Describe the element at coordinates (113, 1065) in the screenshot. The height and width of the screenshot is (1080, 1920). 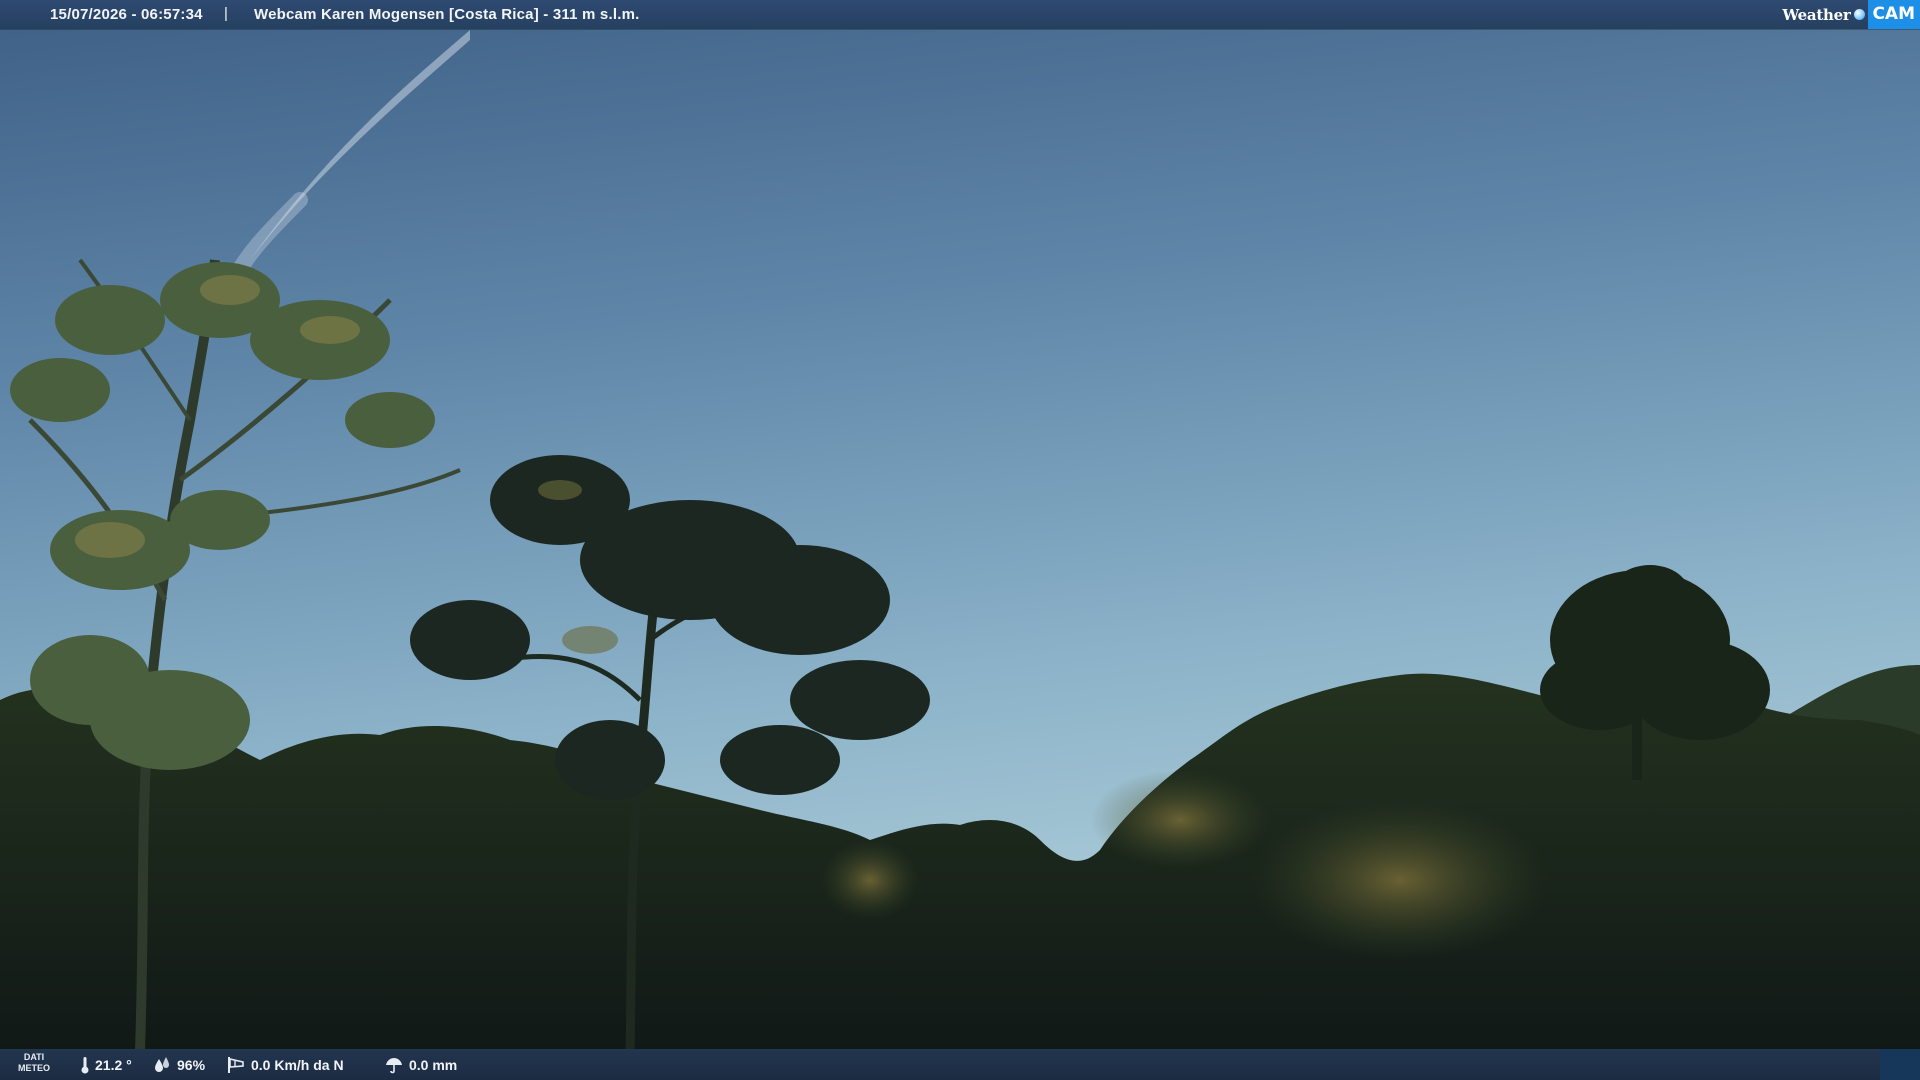
I see `temperature-value: 21.2 °` at that location.